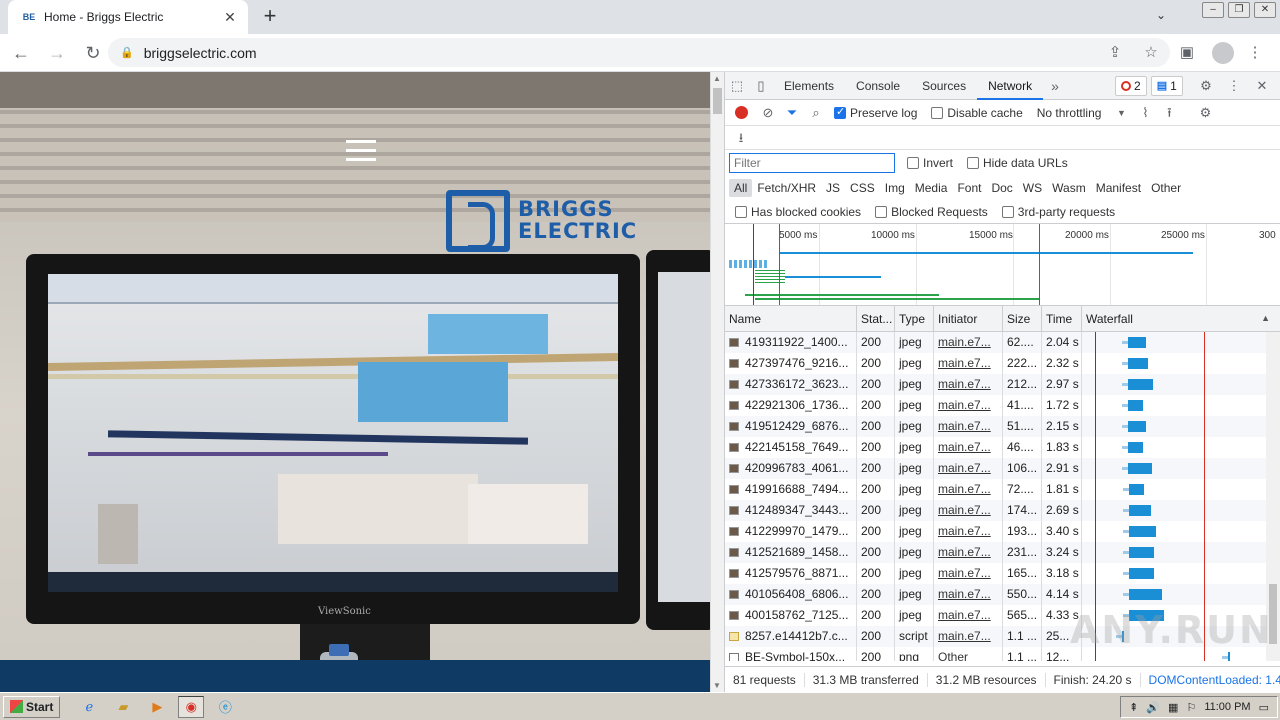  Describe the element at coordinates (833, 188) in the screenshot. I see `type-filter-js: JS` at that location.